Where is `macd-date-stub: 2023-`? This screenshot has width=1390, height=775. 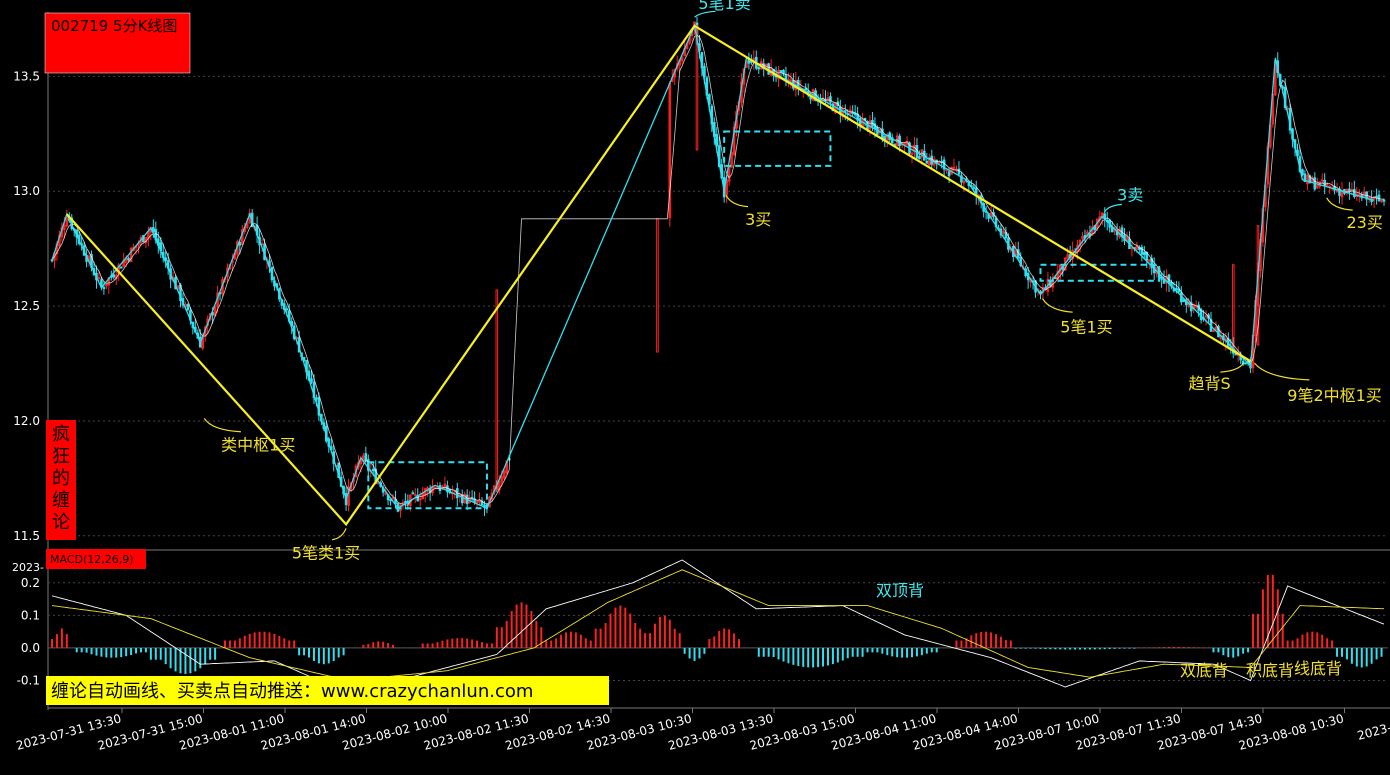
macd-date-stub: 2023- is located at coordinates (28, 567).